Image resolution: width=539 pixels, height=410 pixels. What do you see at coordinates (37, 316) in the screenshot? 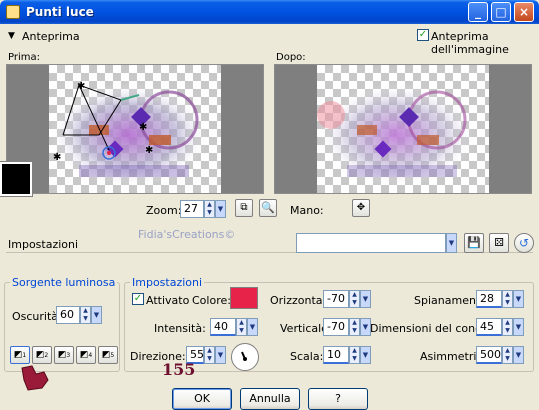
I see `darkness-label: Oscurità:` at bounding box center [37, 316].